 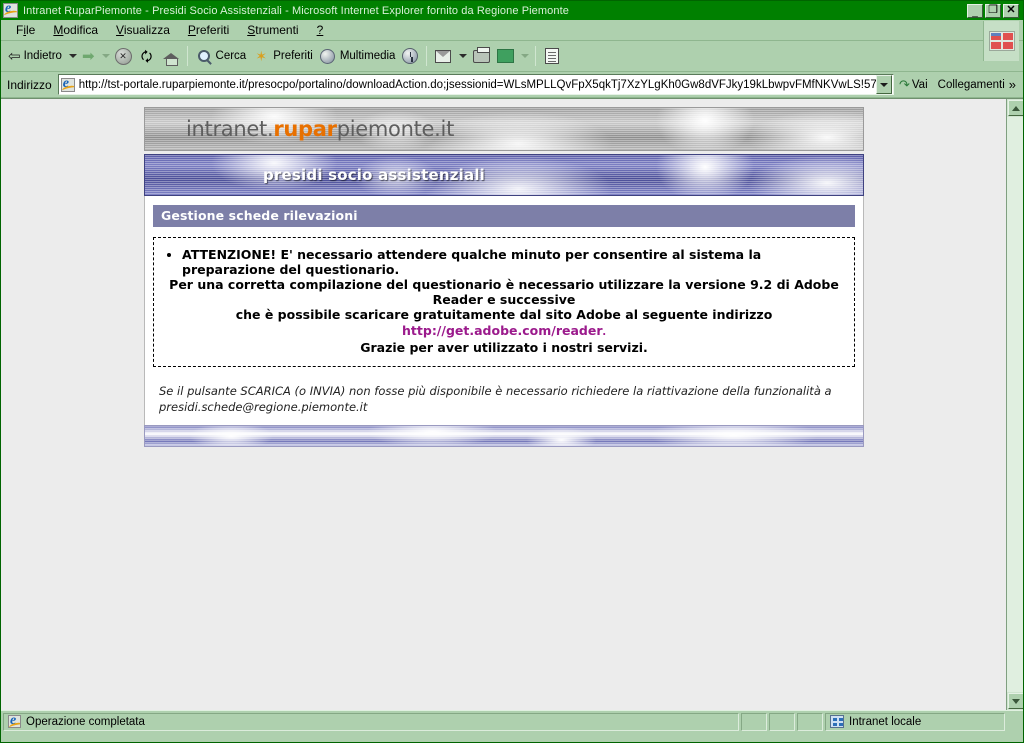 I want to click on magnifier-icon, so click(x=204, y=56).